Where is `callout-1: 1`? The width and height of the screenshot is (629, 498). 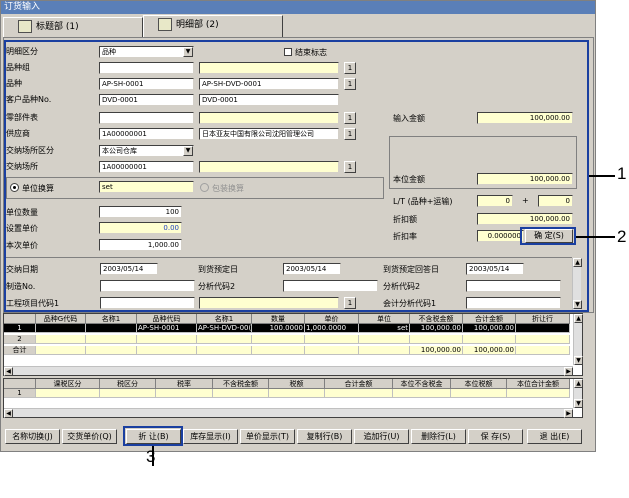 callout-1: 1 is located at coordinates (622, 173).